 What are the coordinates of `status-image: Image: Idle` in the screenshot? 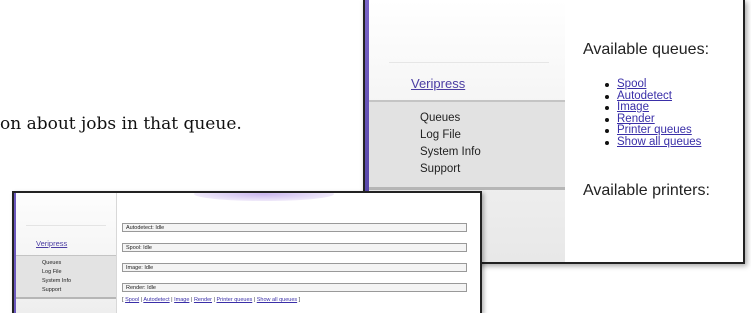 It's located at (294, 267).